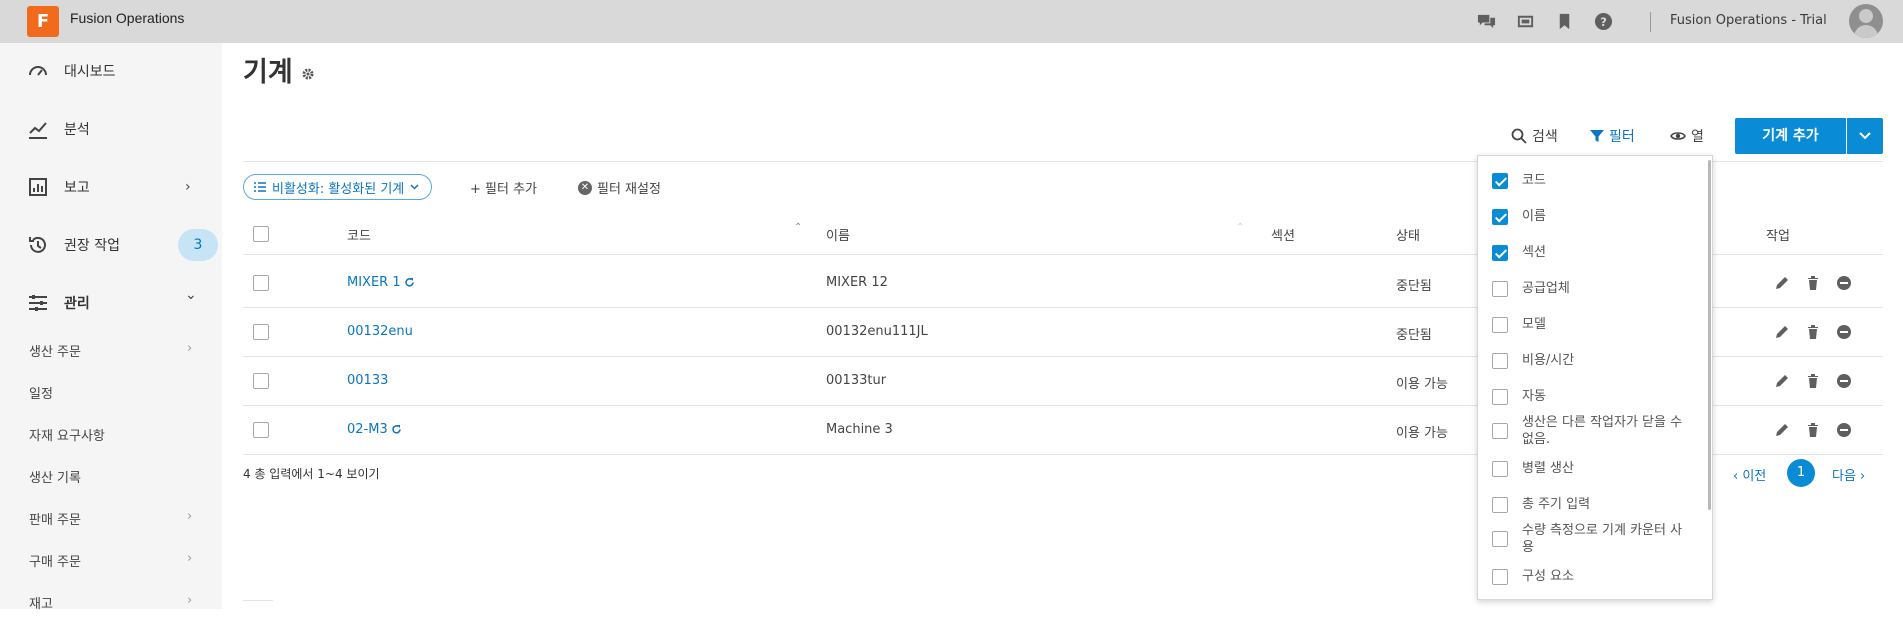  I want to click on search-button: 검색, so click(1534, 136).